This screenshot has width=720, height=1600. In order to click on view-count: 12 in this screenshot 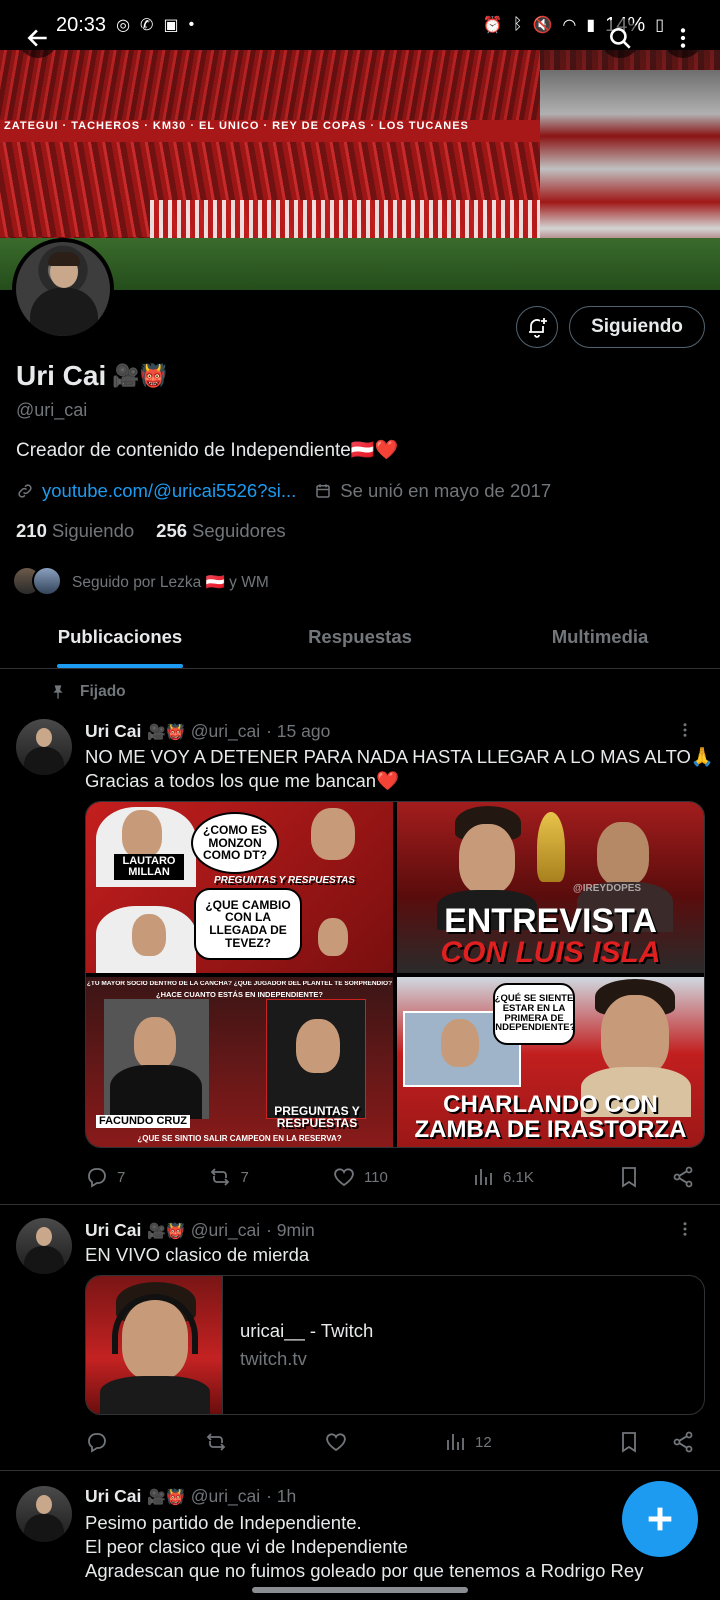, I will do `click(483, 1442)`.